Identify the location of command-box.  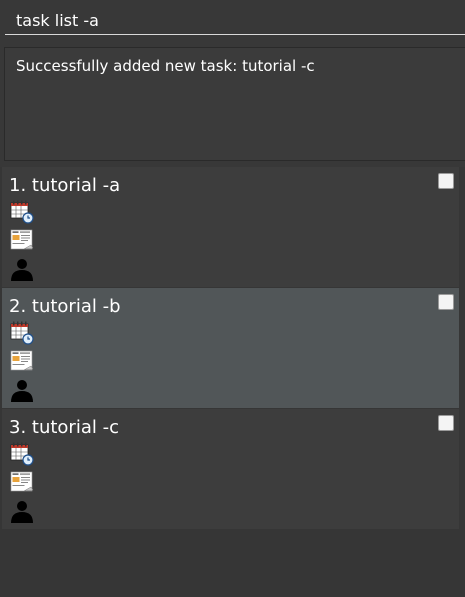
(235, 17).